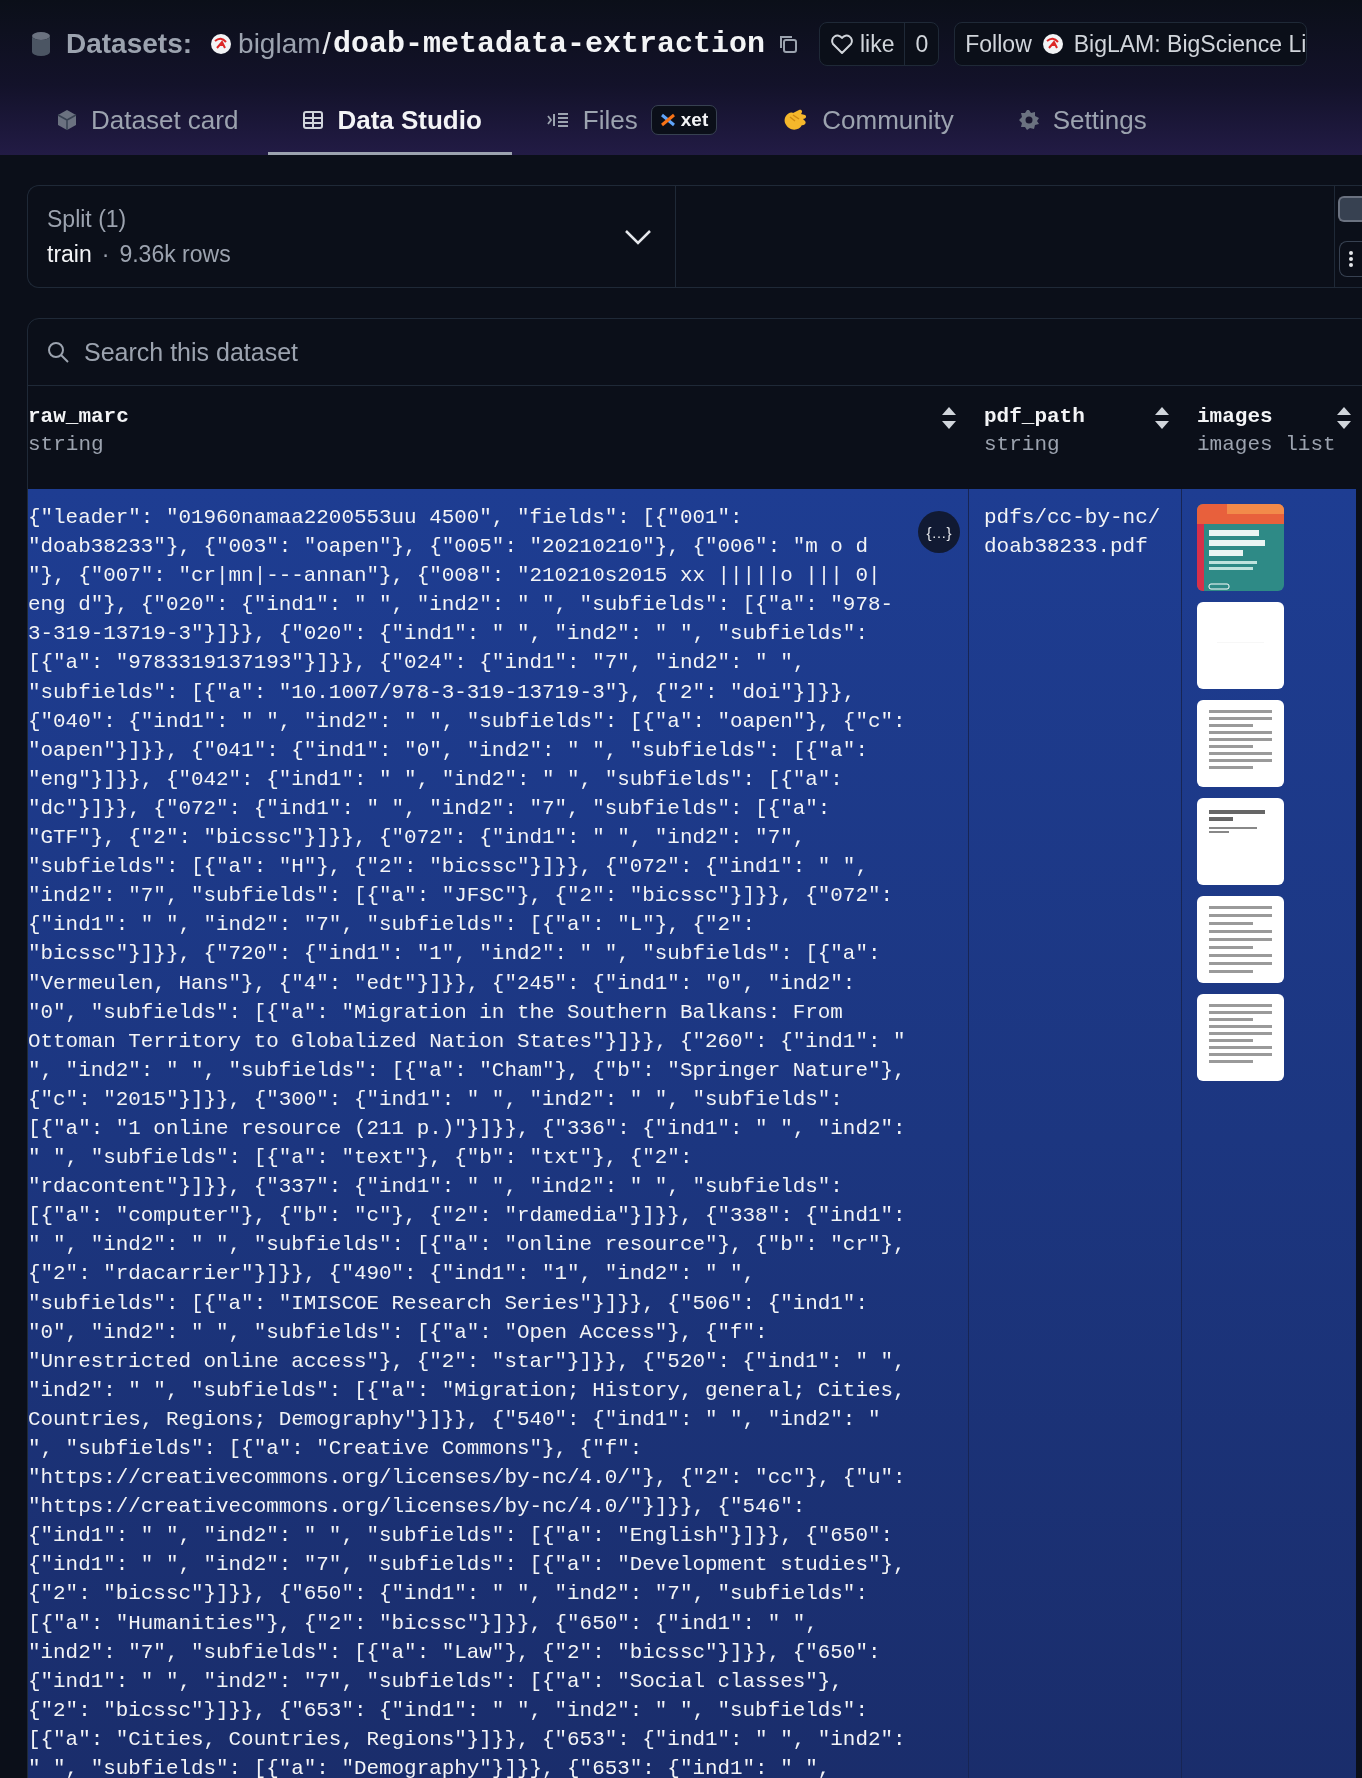  What do you see at coordinates (1235, 417) in the screenshot?
I see `column-name: images` at bounding box center [1235, 417].